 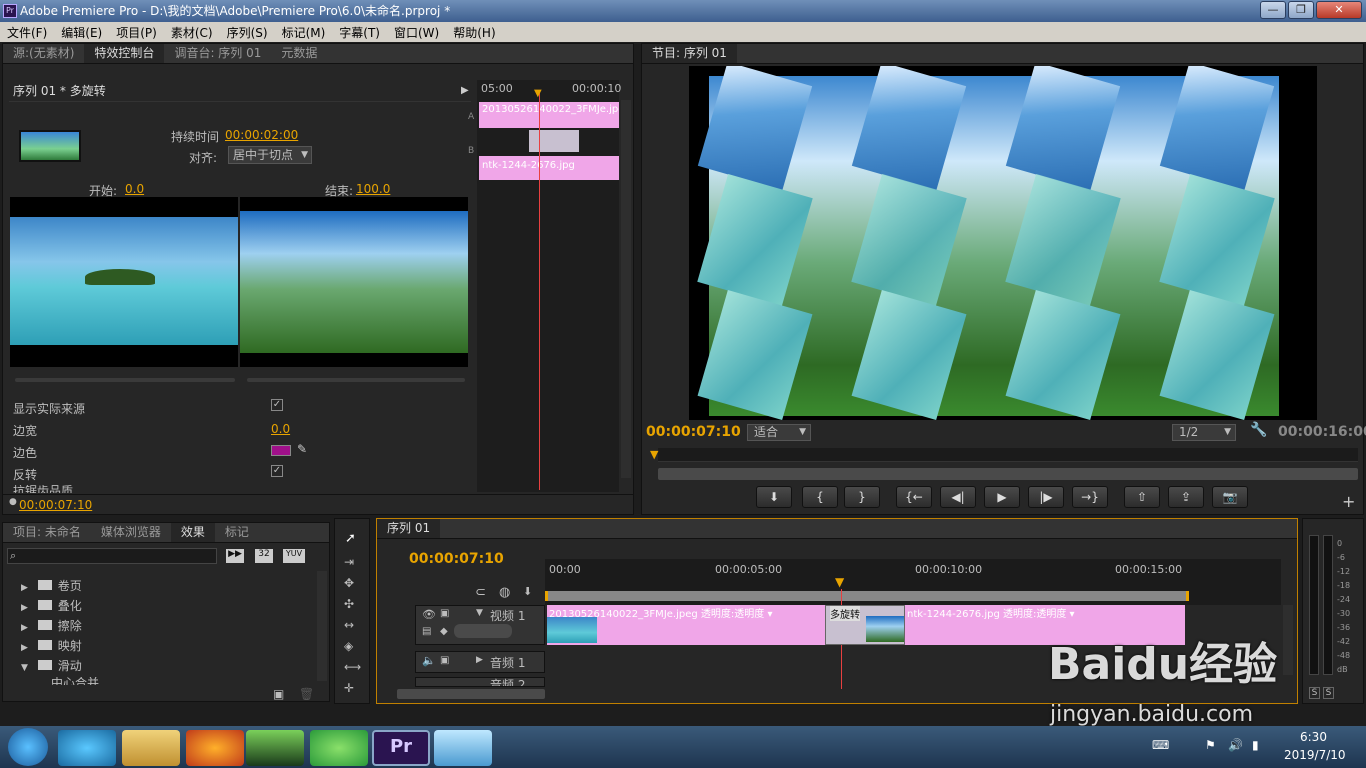 What do you see at coordinates (539, 290) in the screenshot?
I see `mini-playhead` at bounding box center [539, 290].